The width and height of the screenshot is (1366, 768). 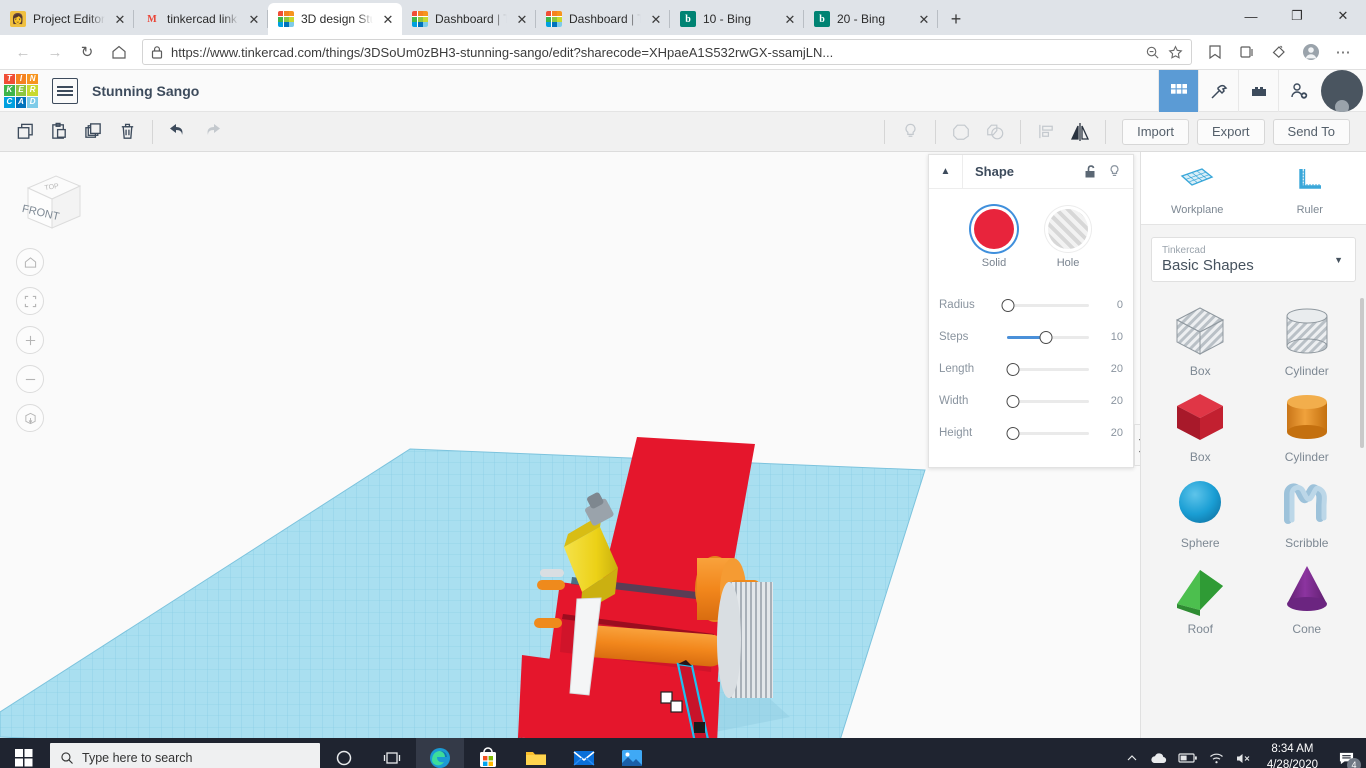 I want to click on fit-view-icon, so click(x=30, y=301).